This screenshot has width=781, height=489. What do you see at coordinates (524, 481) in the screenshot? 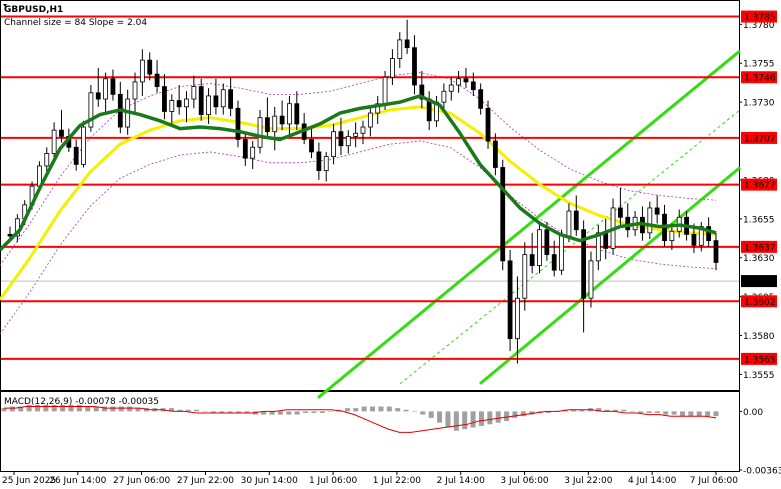
I see `time-tick-label: 3 Jul 06:00` at bounding box center [524, 481].